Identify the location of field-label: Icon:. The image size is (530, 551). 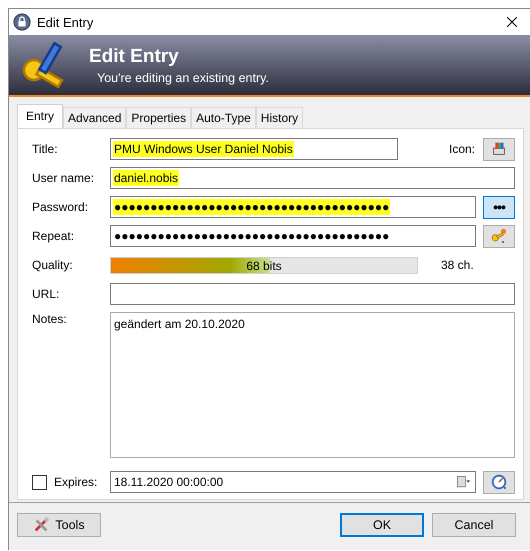
(461, 149).